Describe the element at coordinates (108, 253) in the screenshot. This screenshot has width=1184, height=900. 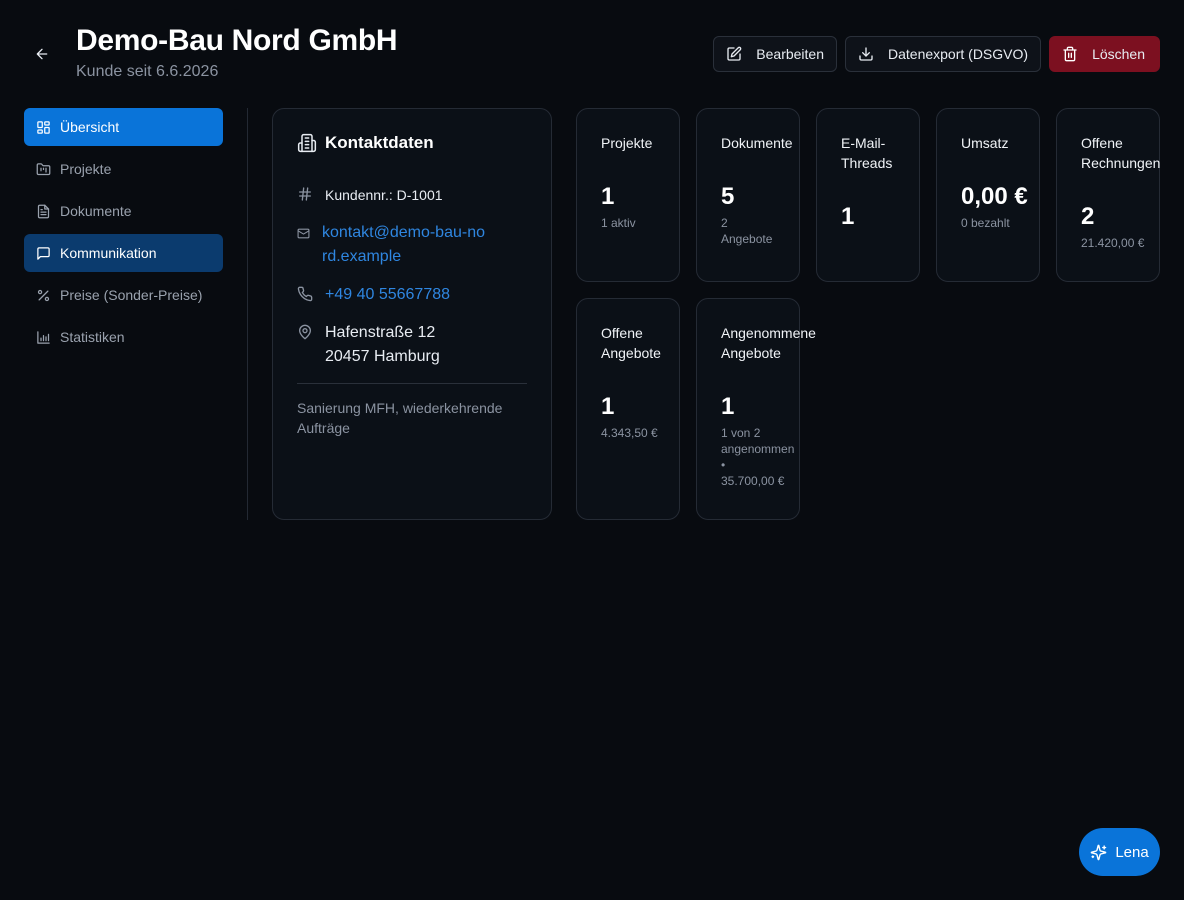
I see `sidebar-item-label: Kommunikation` at that location.